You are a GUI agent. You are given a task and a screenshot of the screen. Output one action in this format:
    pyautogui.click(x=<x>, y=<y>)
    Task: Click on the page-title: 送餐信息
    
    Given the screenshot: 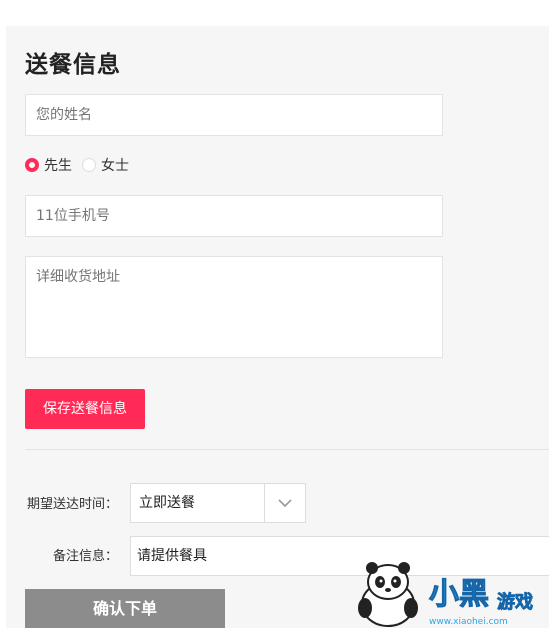 What is the action you would take?
    pyautogui.click(x=73, y=65)
    